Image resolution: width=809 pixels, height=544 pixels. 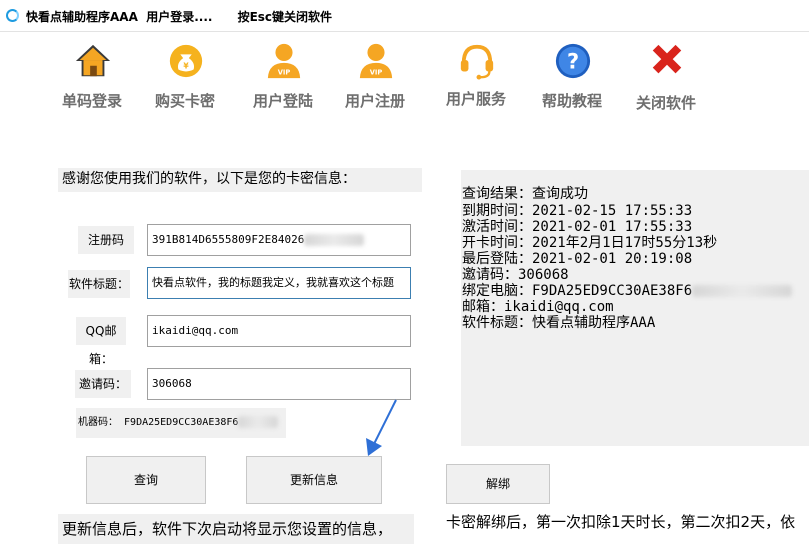 What do you see at coordinates (285, 17) in the screenshot?
I see `title-hint: 按Esc键关闭软件` at bounding box center [285, 17].